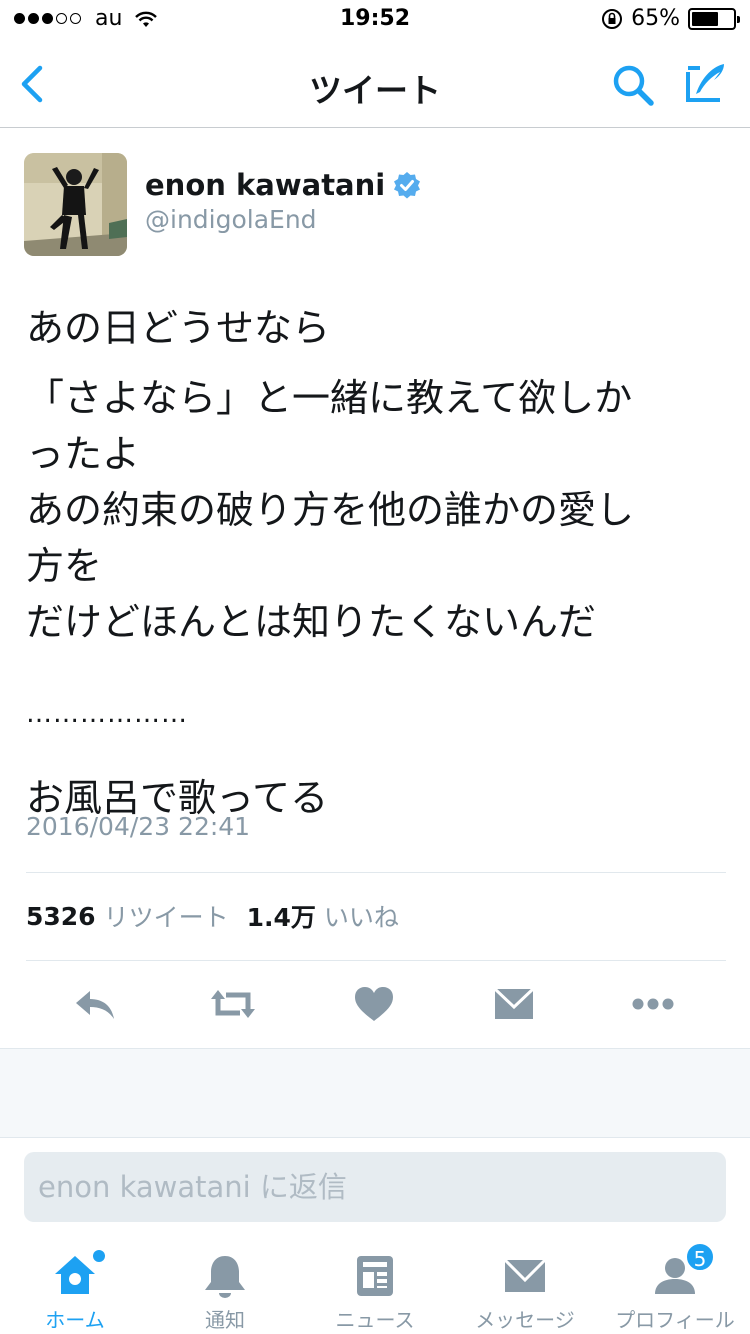  I want to click on tab-label: ニュース, so click(375, 1320).